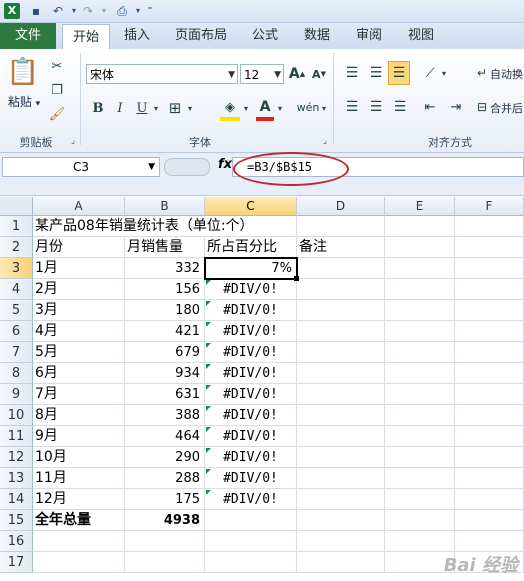 The height and width of the screenshot is (581, 524). Describe the element at coordinates (165, 478) in the screenshot. I see `cell-b13: 288` at that location.